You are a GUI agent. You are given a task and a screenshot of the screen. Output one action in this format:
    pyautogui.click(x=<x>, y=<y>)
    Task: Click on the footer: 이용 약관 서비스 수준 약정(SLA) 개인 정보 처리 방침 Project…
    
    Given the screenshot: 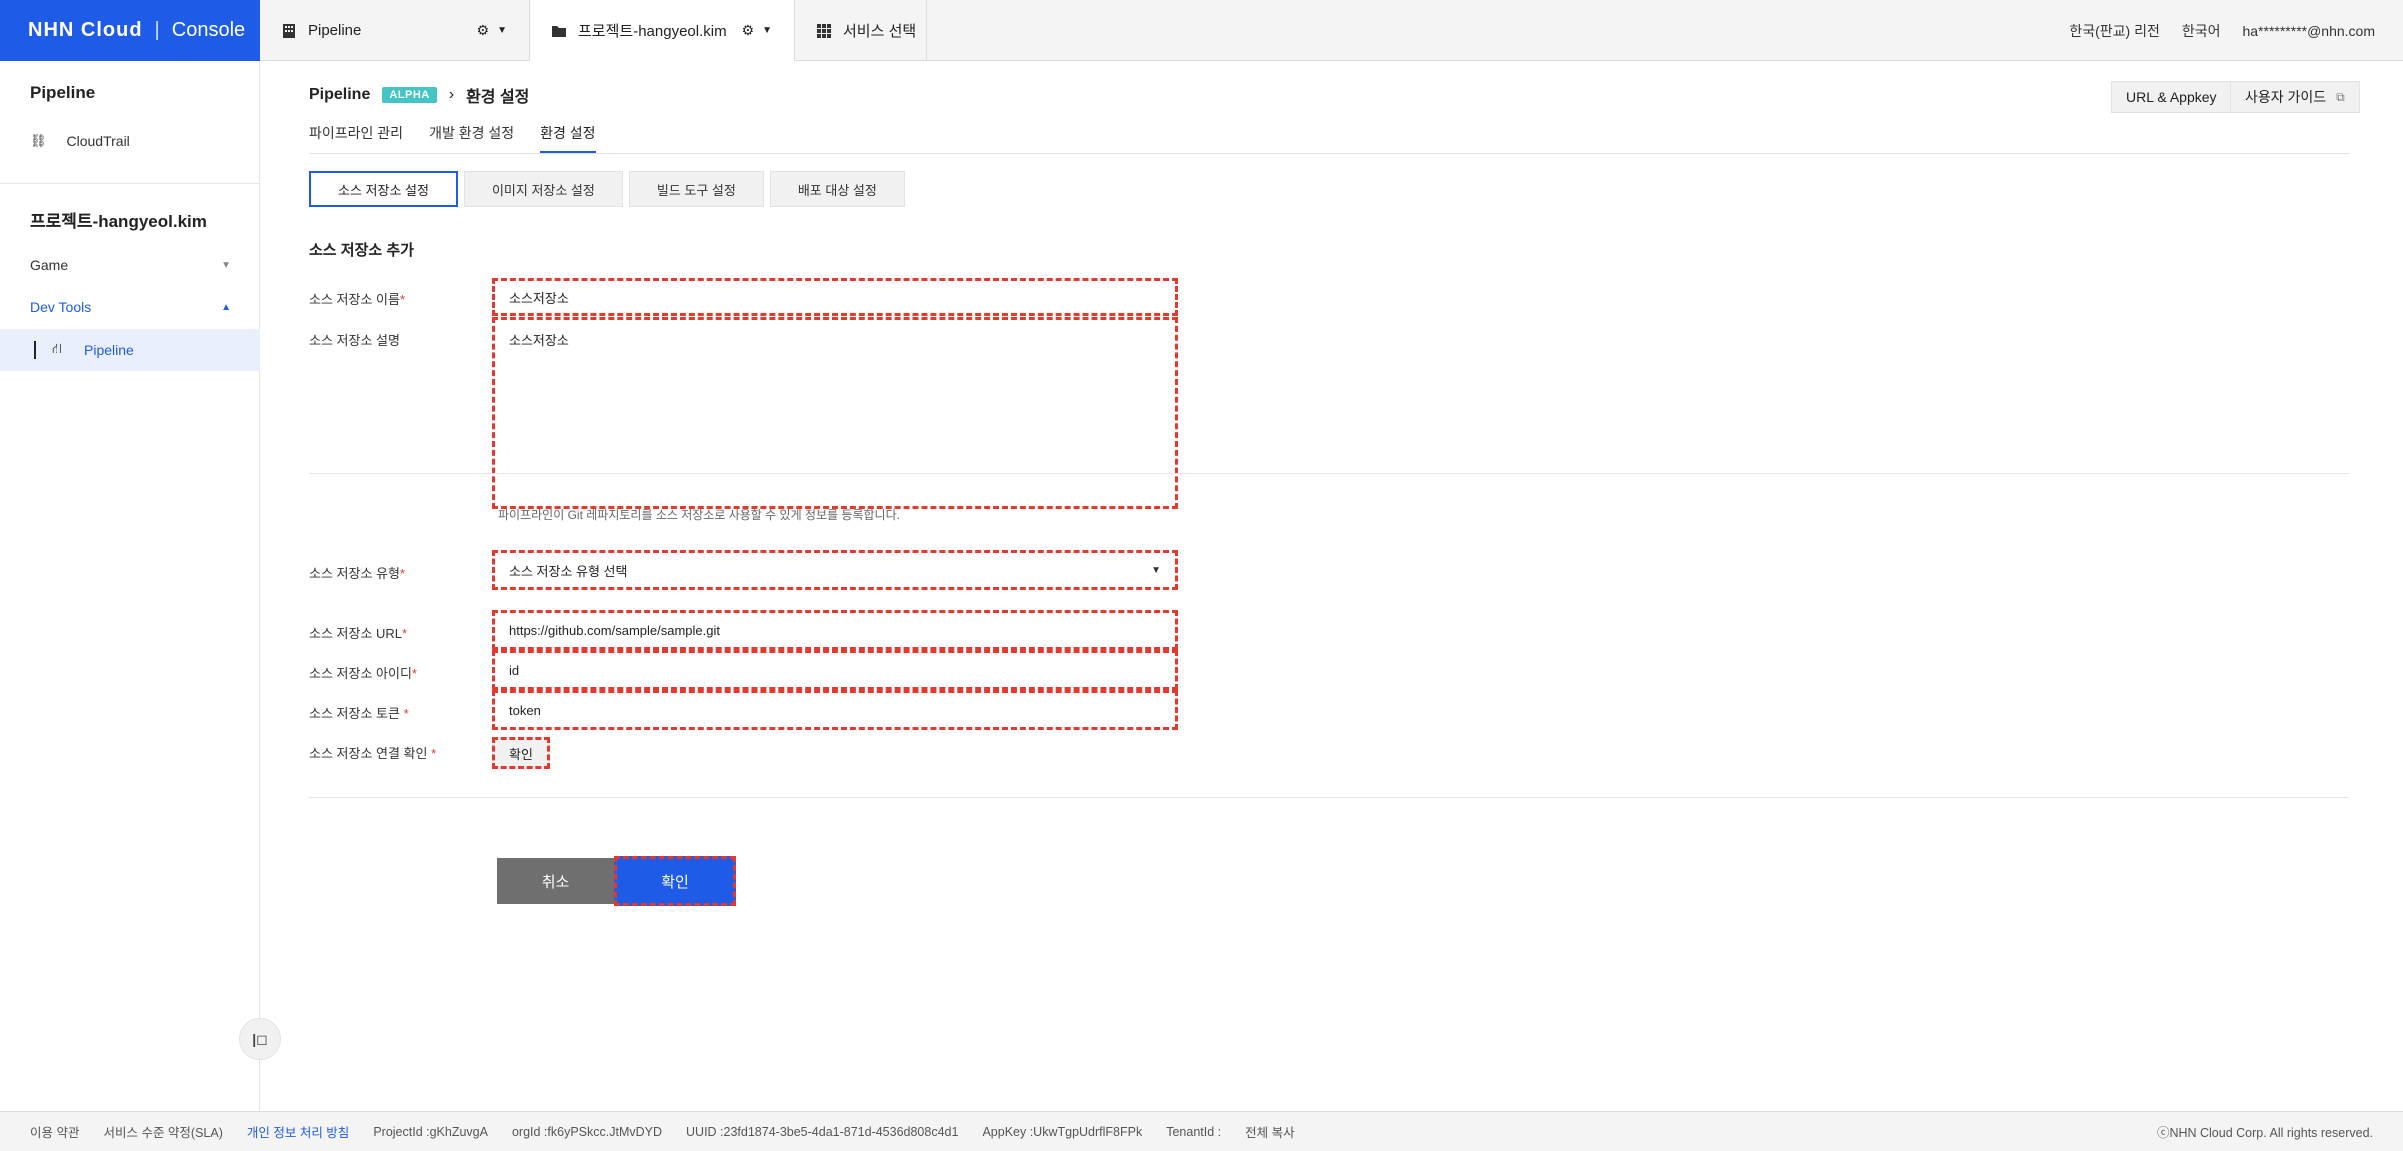 What is the action you would take?
    pyautogui.click(x=1201, y=1131)
    